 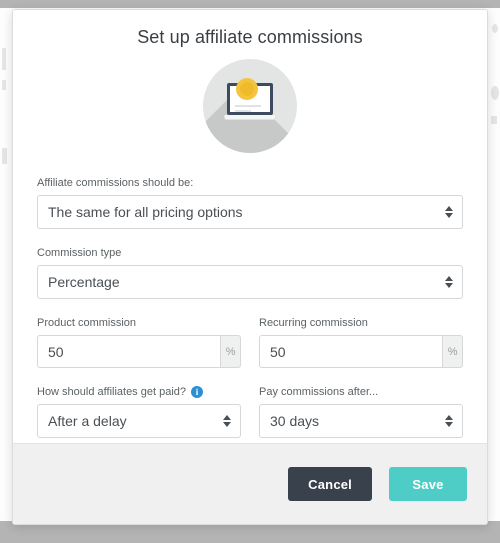 What do you see at coordinates (87, 323) in the screenshot?
I see `product-commission-label-text: Product commission` at bounding box center [87, 323].